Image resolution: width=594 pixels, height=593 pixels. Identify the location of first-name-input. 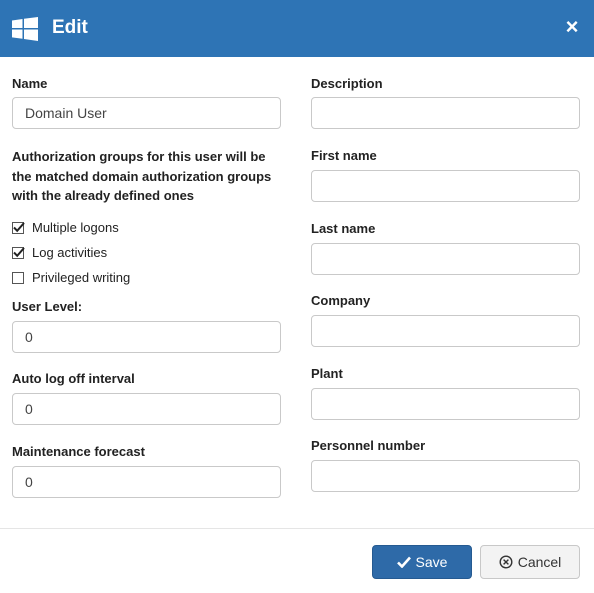
(445, 186).